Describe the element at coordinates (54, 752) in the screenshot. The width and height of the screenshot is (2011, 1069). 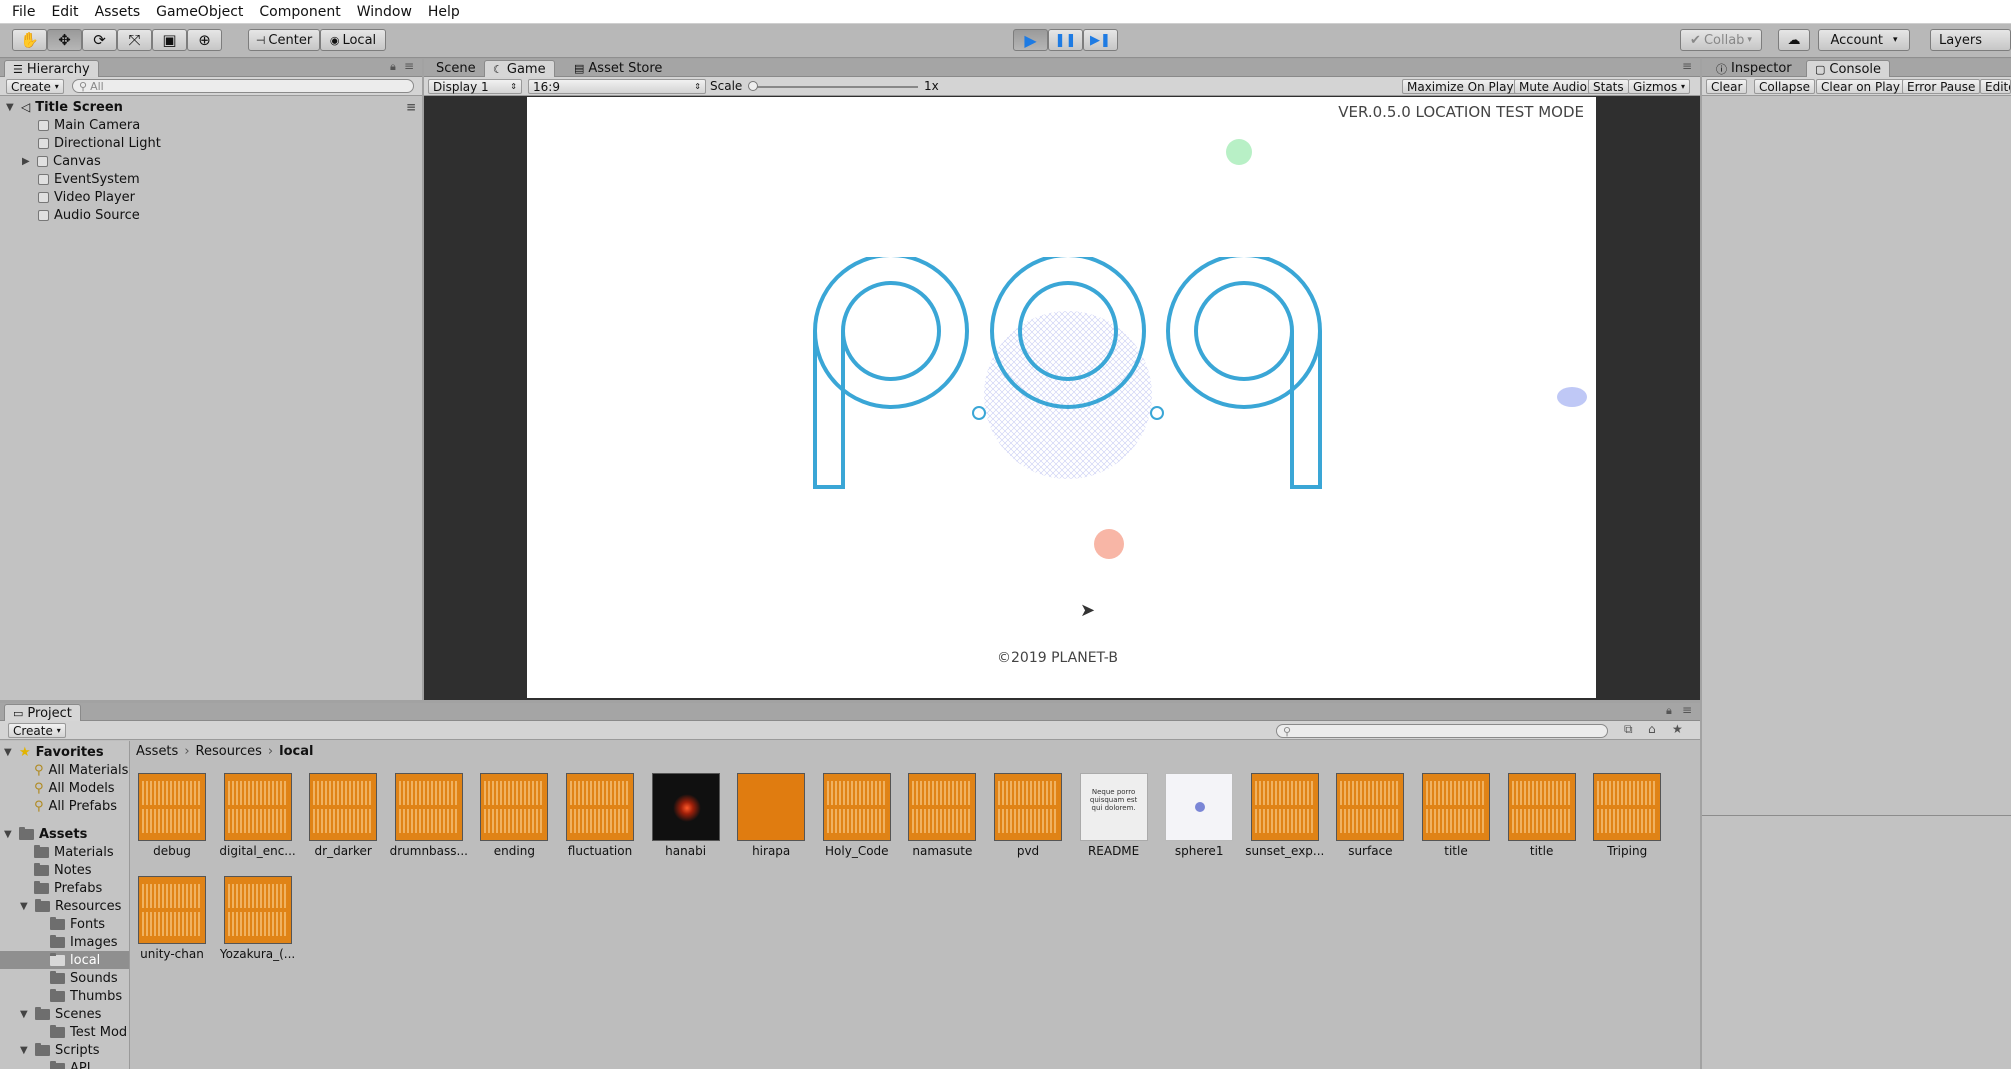
I see `favorites-row: ▼ ★ Favorites` at that location.